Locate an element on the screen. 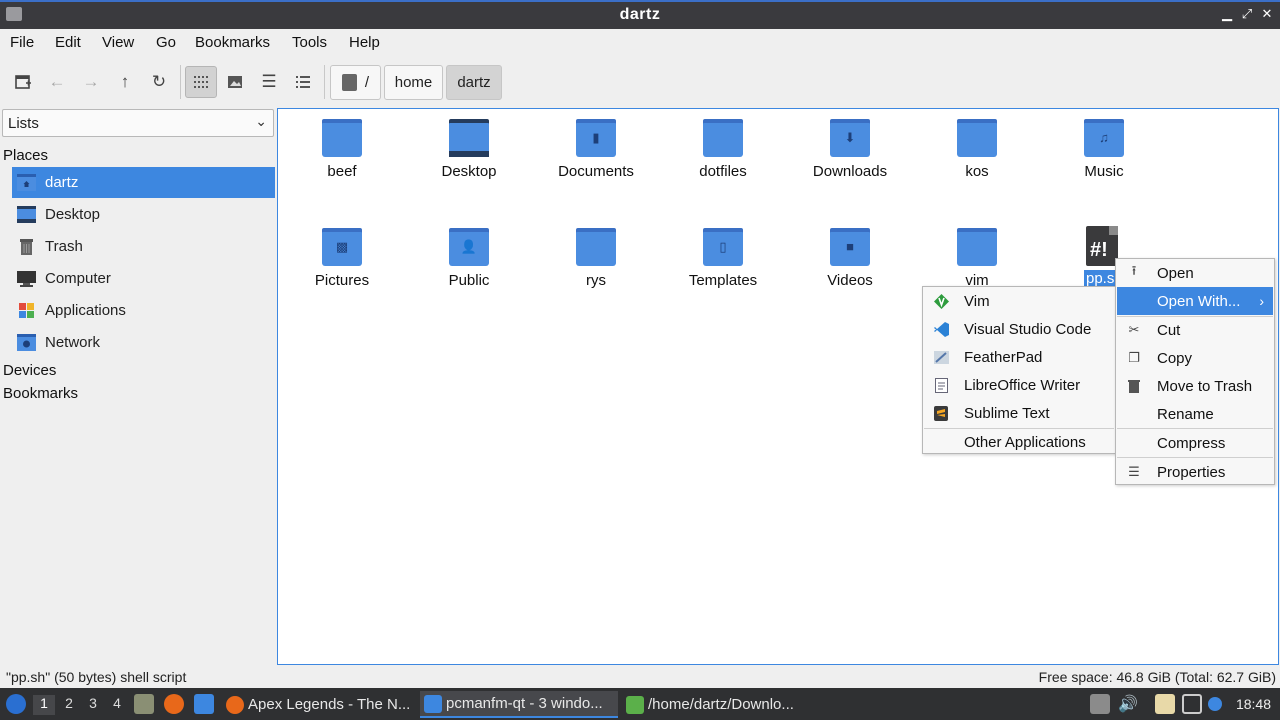 The height and width of the screenshot is (720, 1280). window-title: dartz is located at coordinates (640, 14).